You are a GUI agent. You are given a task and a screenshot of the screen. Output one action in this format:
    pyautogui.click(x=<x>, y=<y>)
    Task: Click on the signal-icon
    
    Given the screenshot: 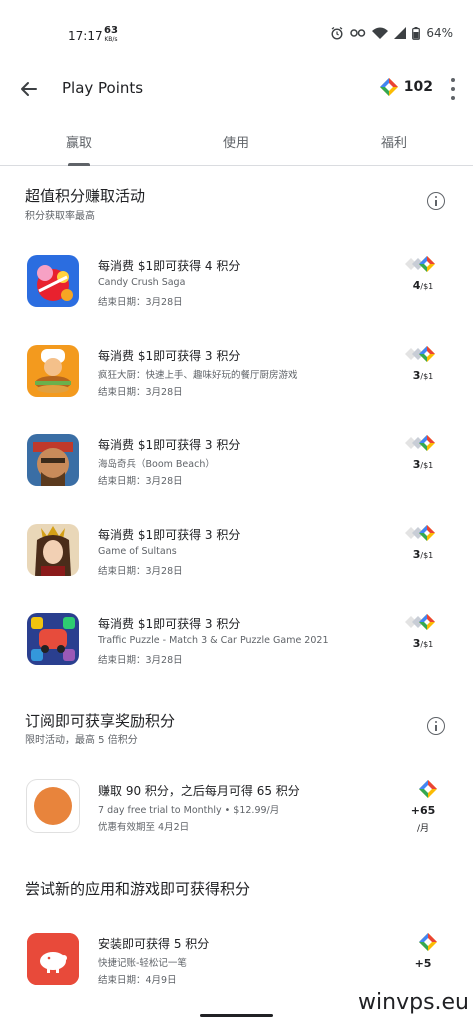 What is the action you would take?
    pyautogui.click(x=400, y=33)
    